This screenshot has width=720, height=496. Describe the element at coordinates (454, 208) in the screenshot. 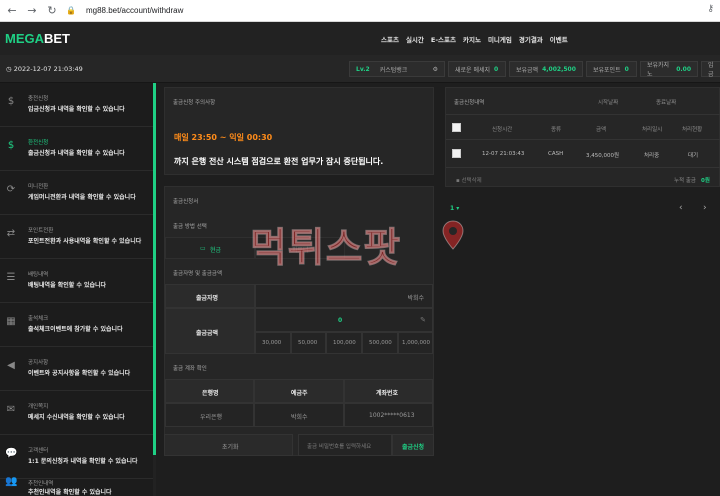

I see `page-select: 1 ▾` at that location.